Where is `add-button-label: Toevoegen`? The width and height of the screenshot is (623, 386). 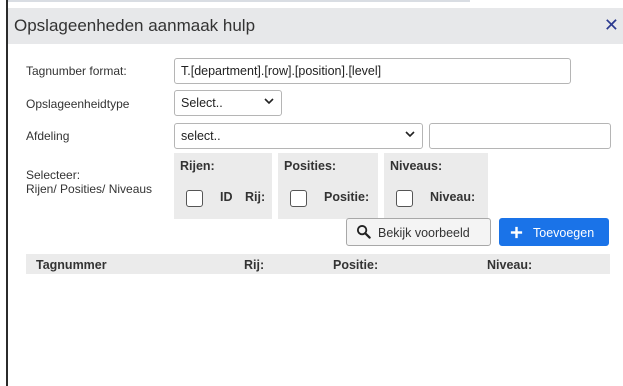
add-button-label: Toevoegen is located at coordinates (564, 233).